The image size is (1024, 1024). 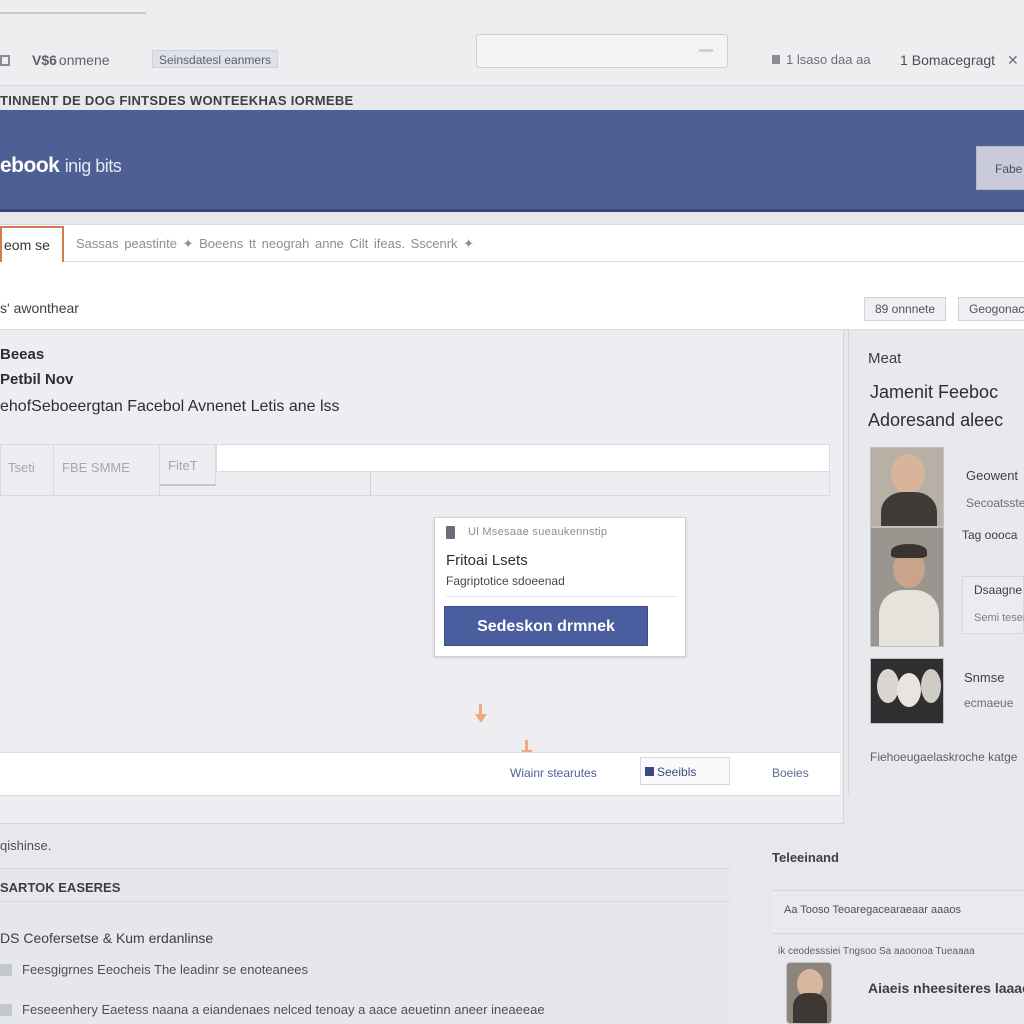 I want to click on footer-button: Seeibls, so click(x=685, y=771).